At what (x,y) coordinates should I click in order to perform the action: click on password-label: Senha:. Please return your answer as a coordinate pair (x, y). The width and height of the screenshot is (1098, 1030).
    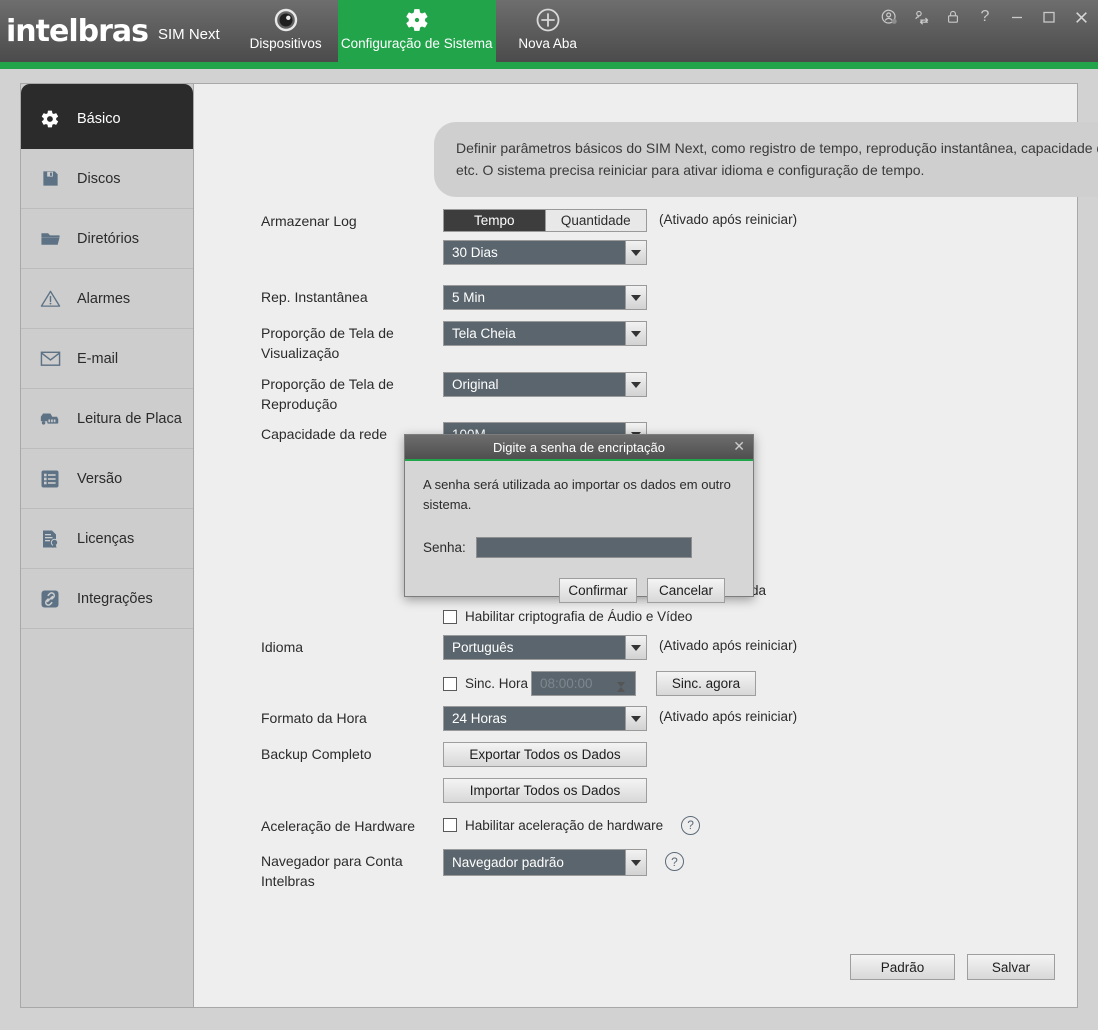
    Looking at the image, I should click on (444, 548).